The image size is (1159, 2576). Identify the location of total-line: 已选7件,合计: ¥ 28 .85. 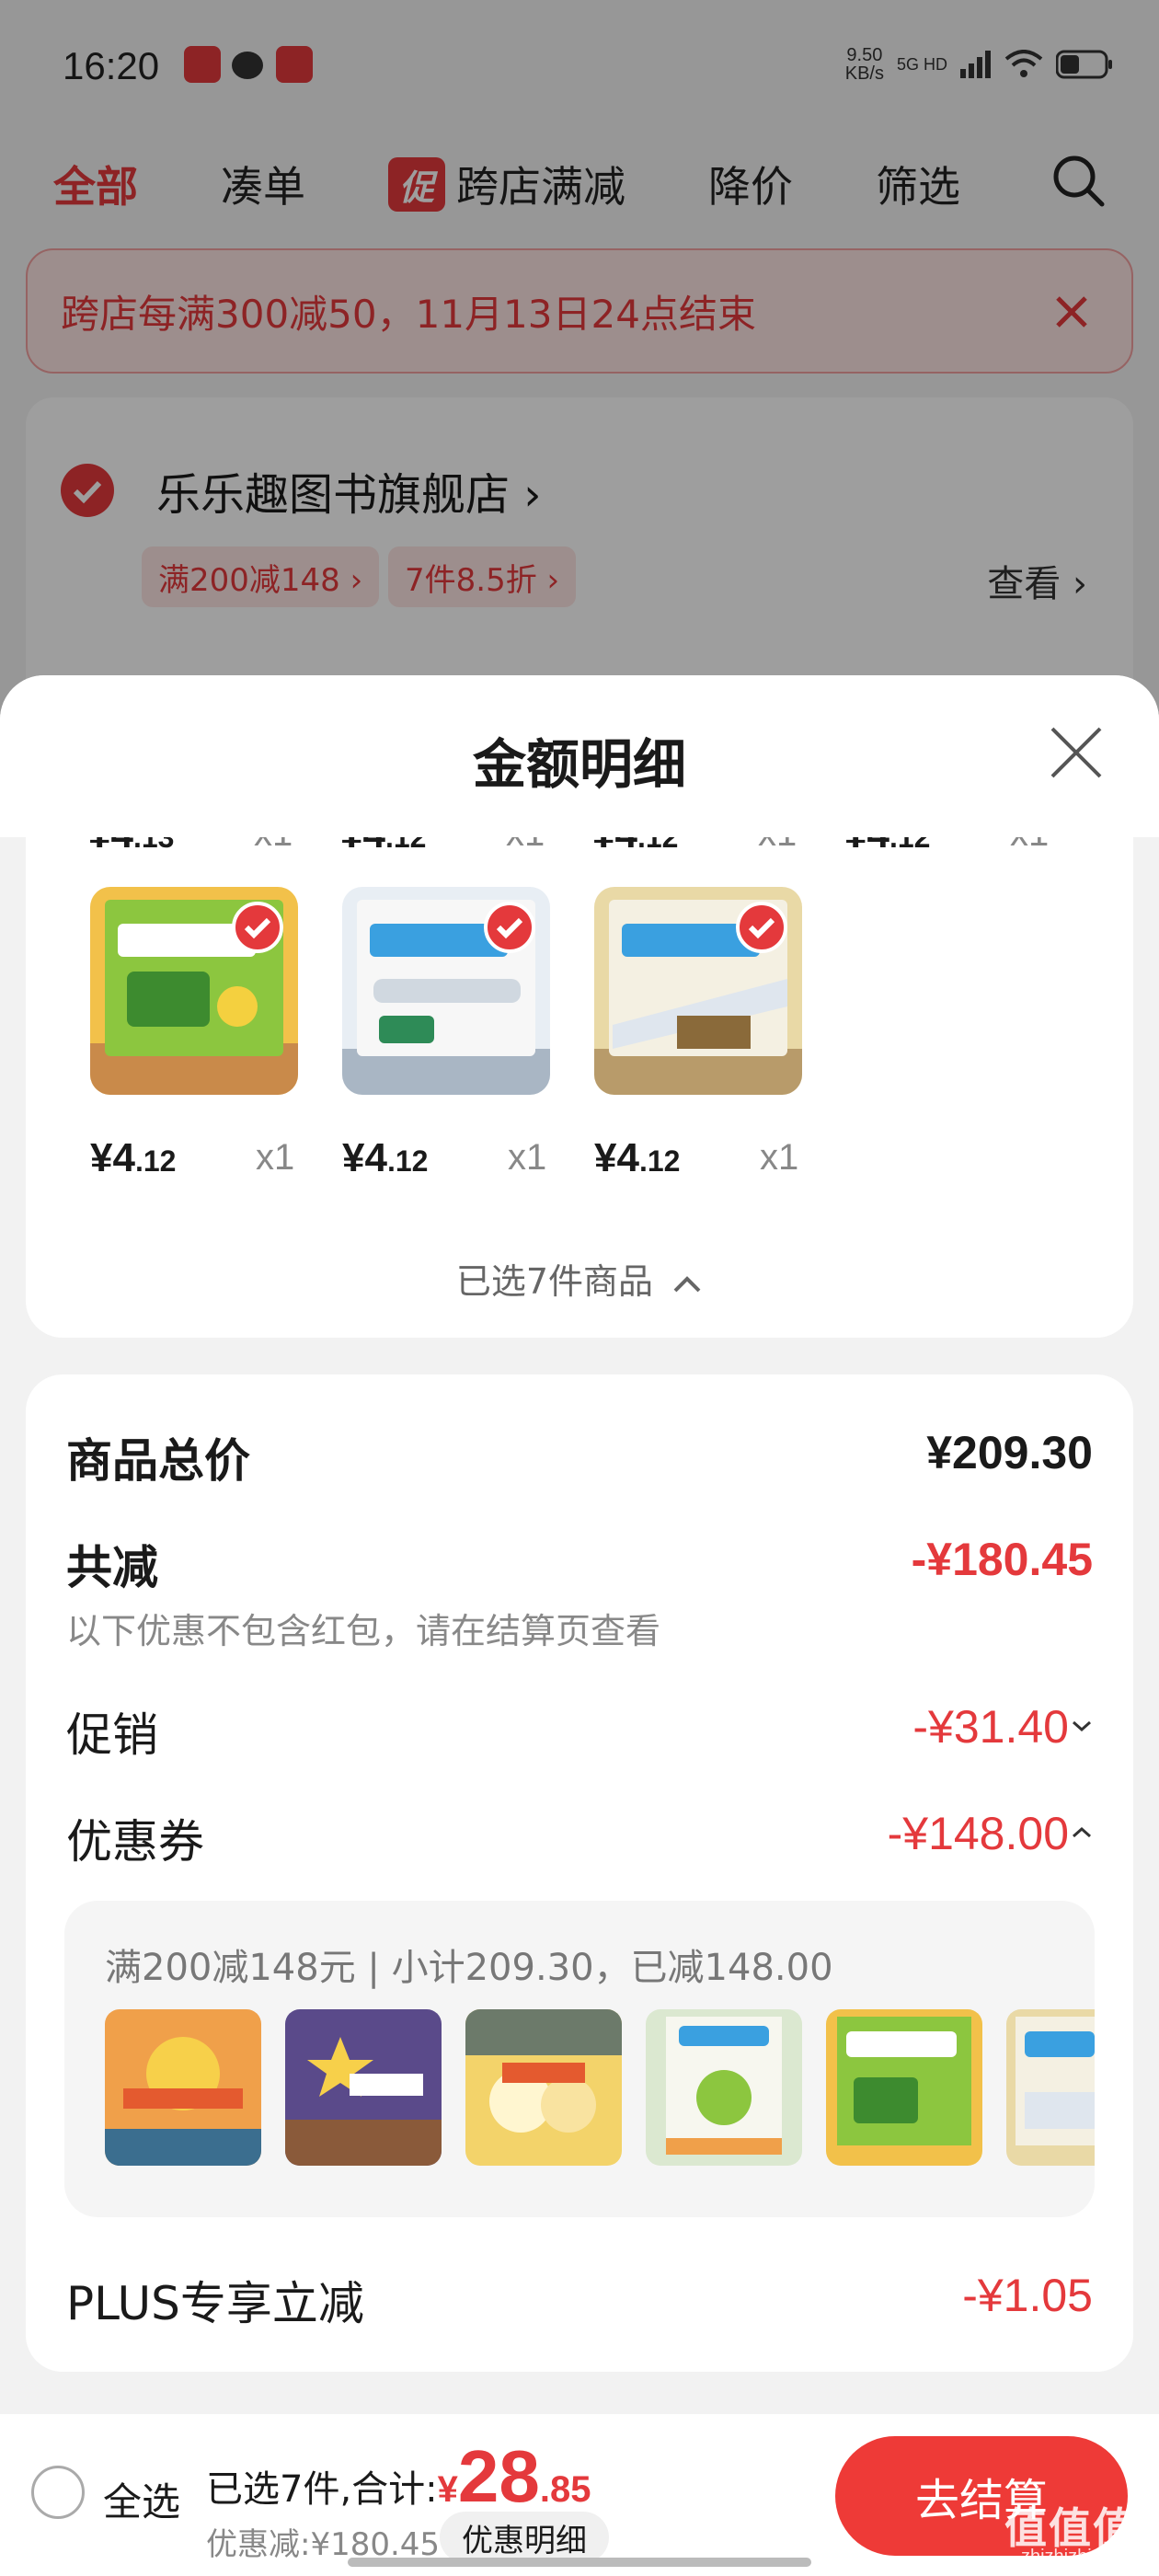
(398, 2476).